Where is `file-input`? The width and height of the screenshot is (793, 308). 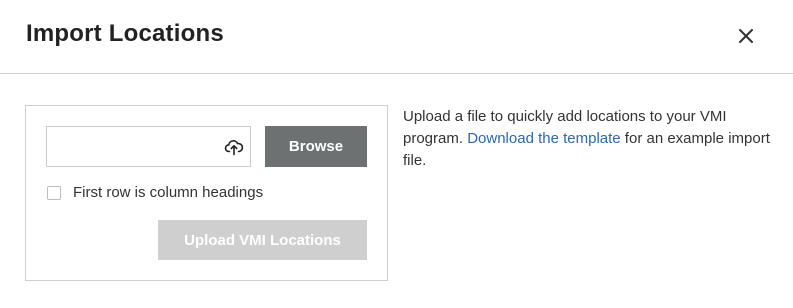 file-input is located at coordinates (148, 146).